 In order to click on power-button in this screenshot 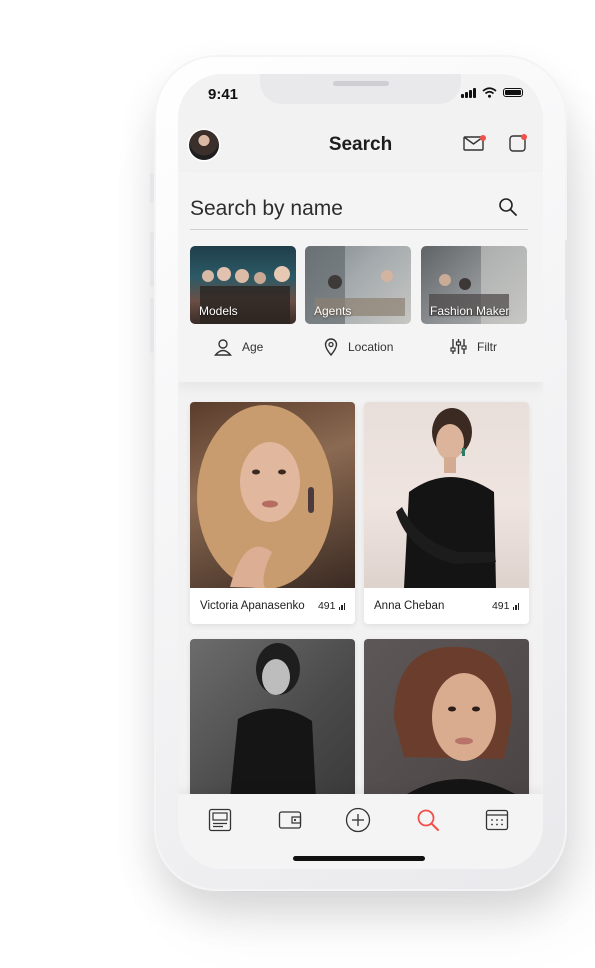, I will do `click(567, 280)`.